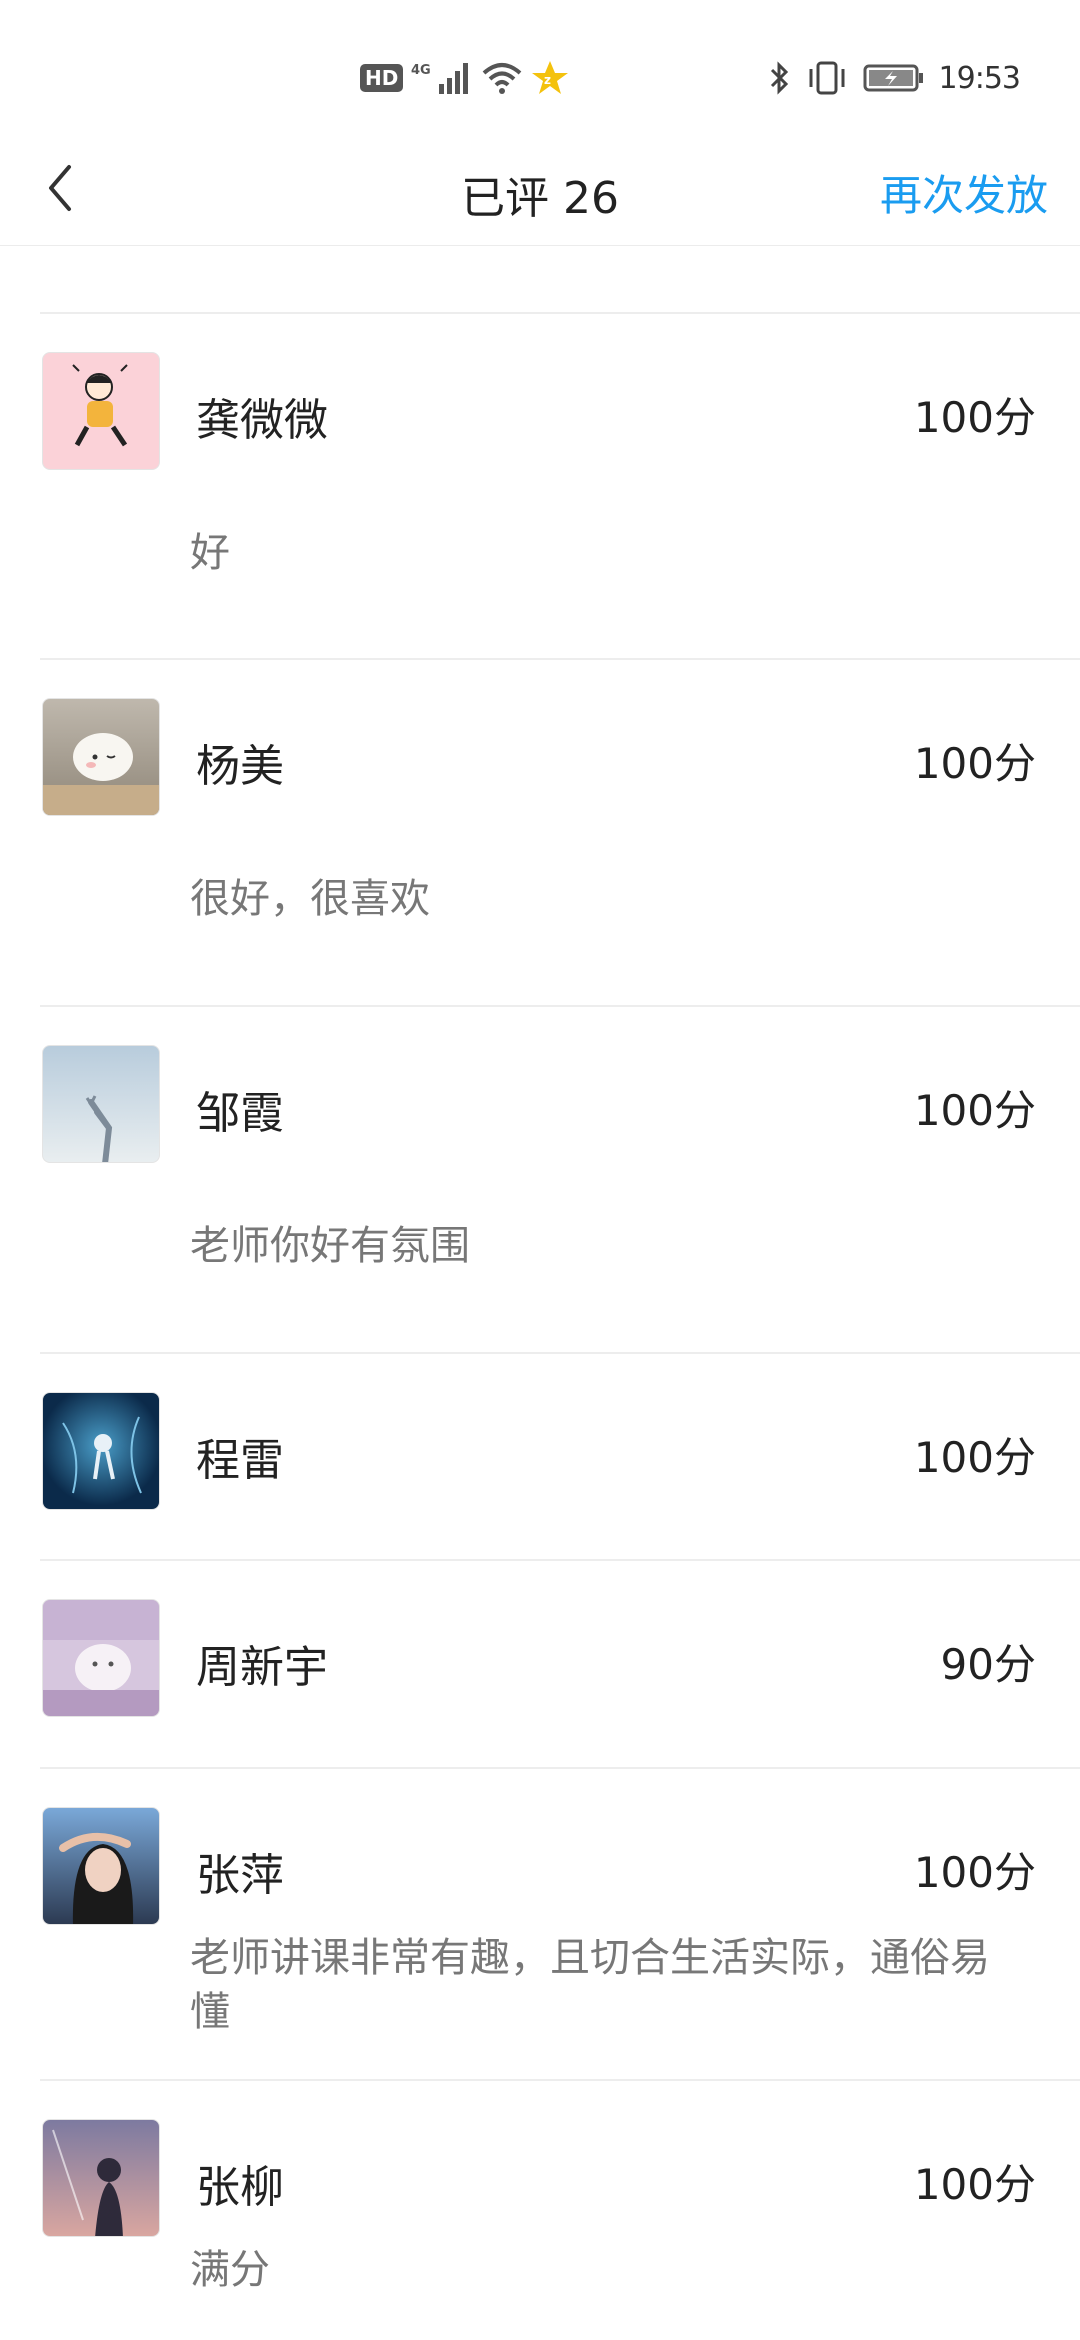  I want to click on list-item: 张萍 100分 老师讲课非常有趣，且切合生活实际，通俗易懂, so click(560, 1923).